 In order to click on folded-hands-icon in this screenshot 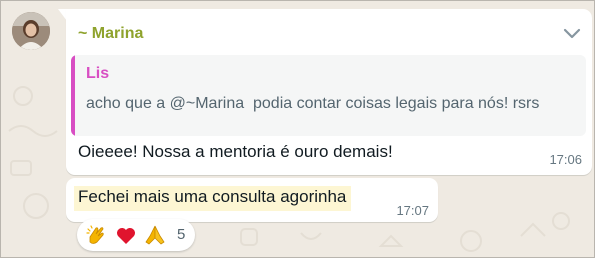, I will do `click(155, 235)`.